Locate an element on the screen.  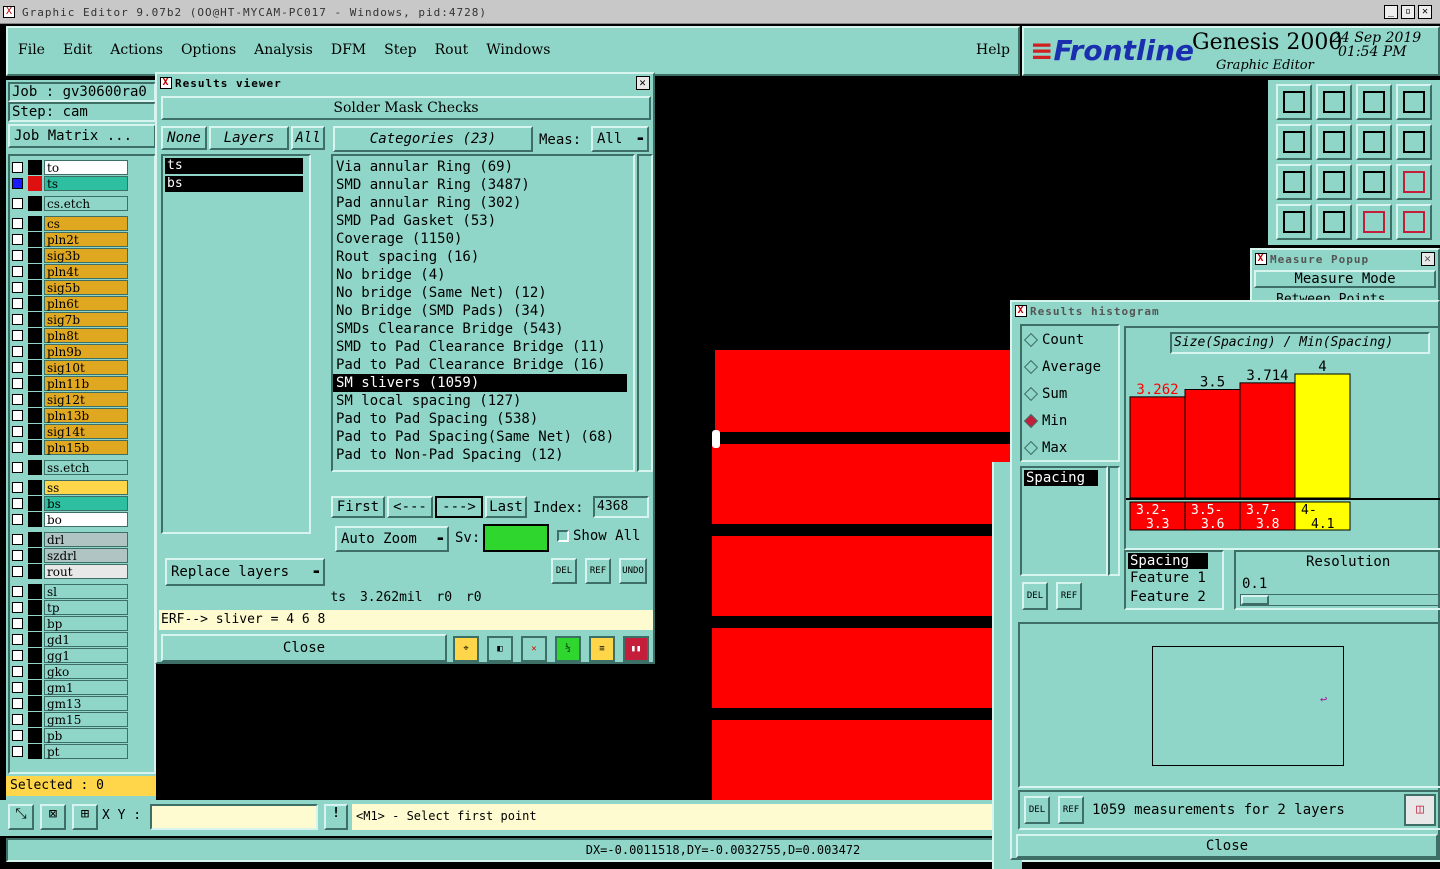
minimize-button: _ is located at coordinates (1391, 12).